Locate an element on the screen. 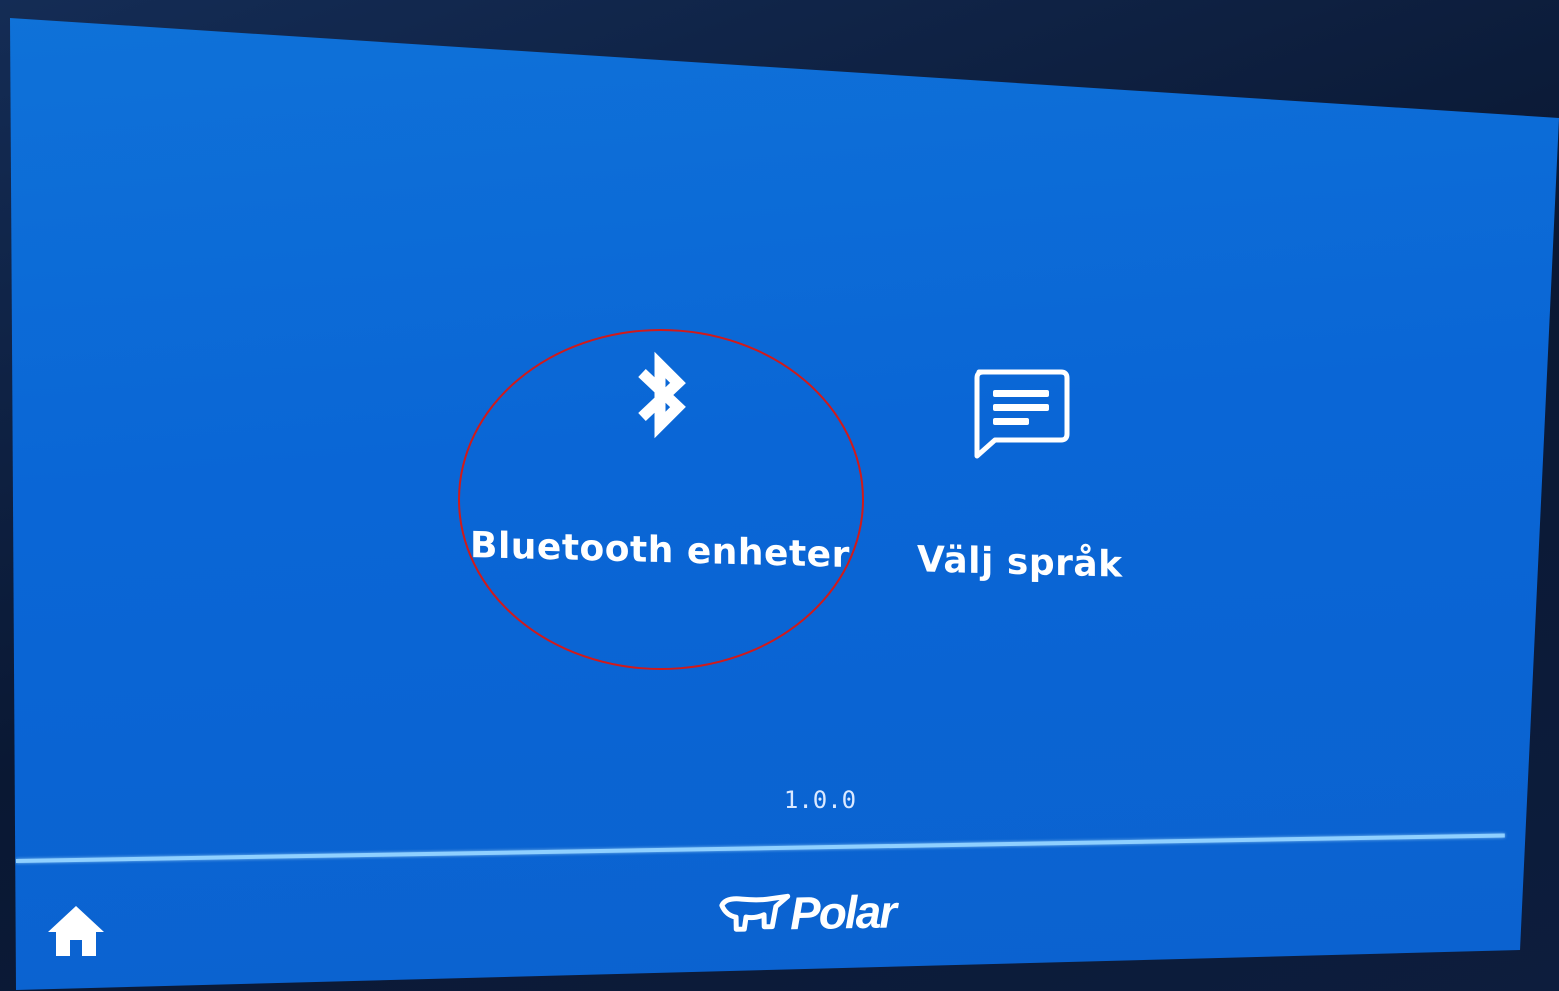 The width and height of the screenshot is (1559, 991). select-language-label: Välj språk is located at coordinates (1020, 562).